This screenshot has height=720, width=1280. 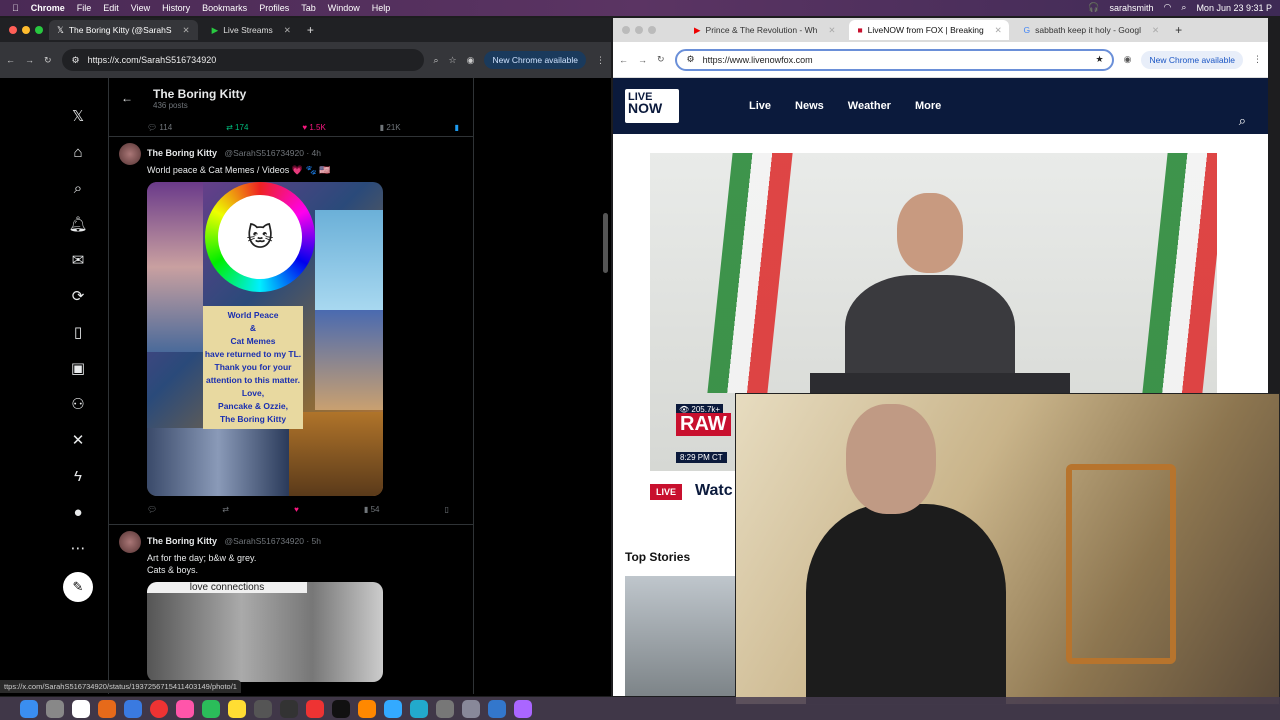 I want to click on left-scrollbar, so click(x=605, y=243).